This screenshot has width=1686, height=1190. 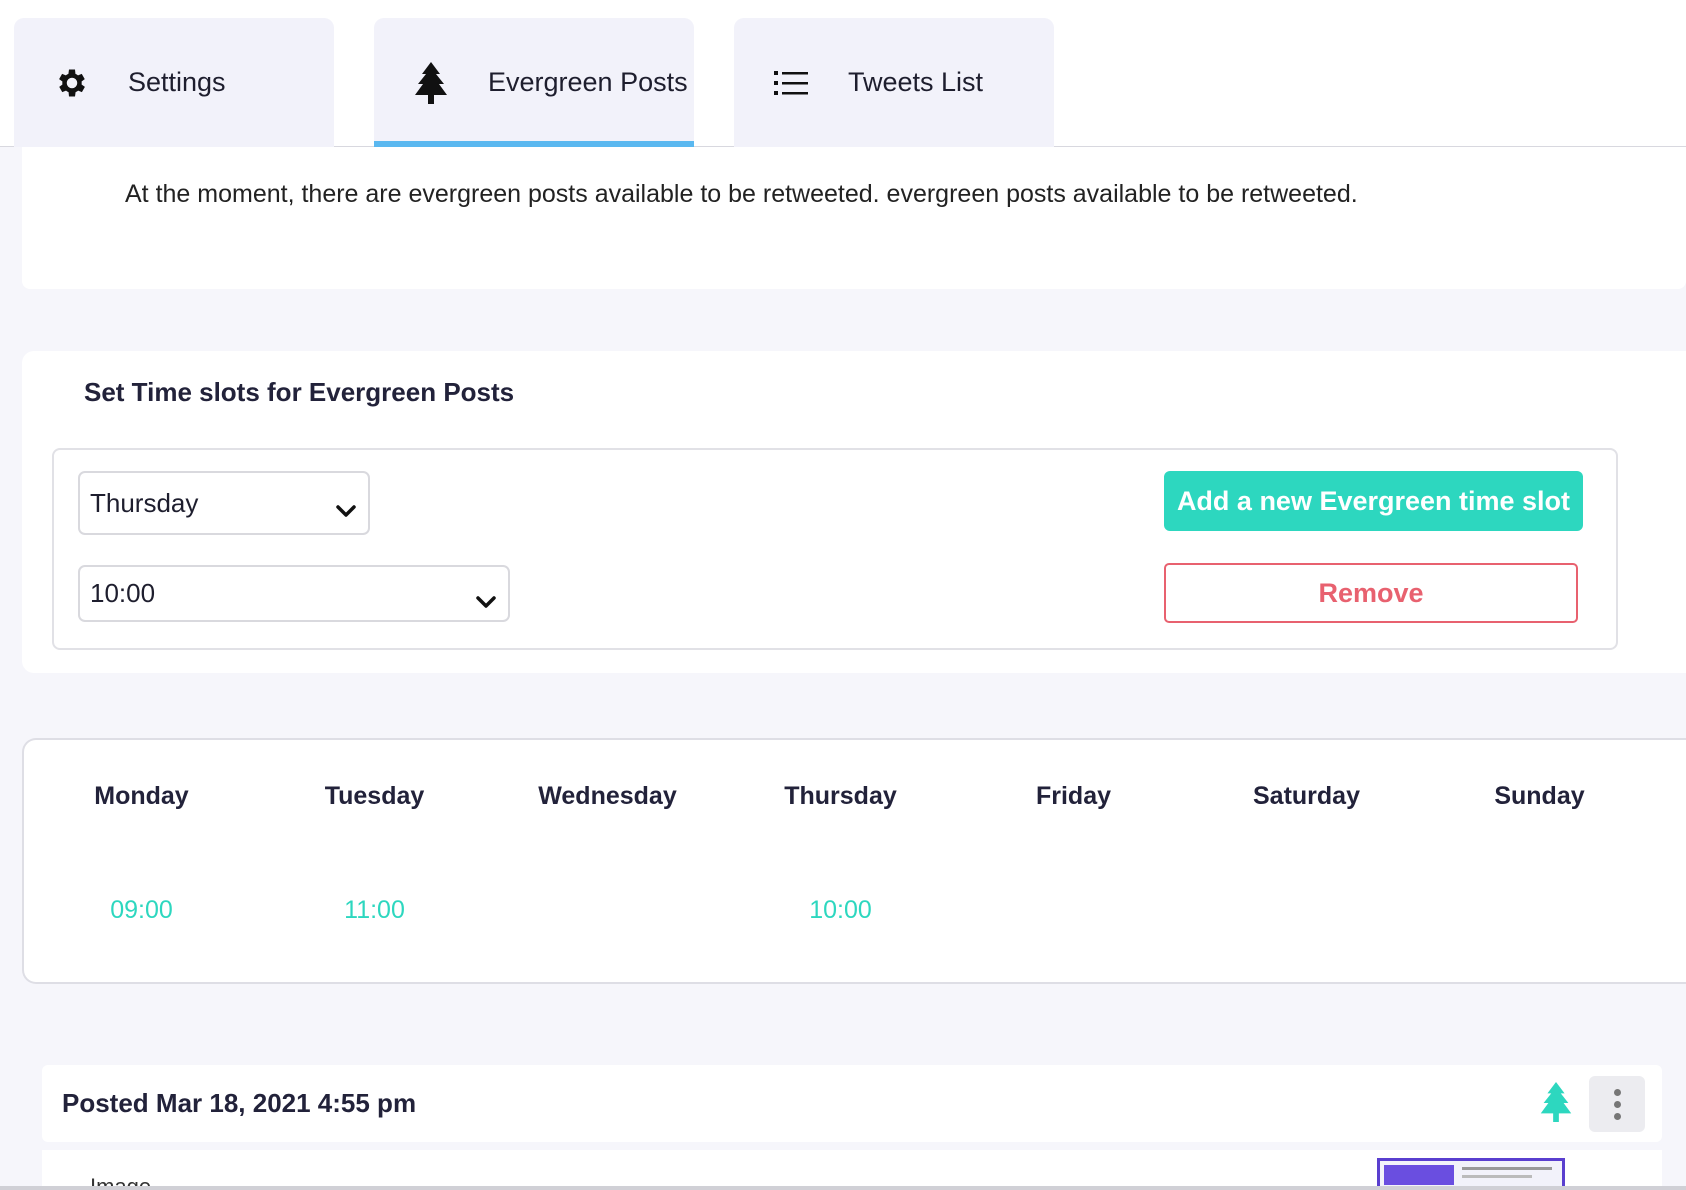 What do you see at coordinates (374, 863) in the screenshot?
I see `schedule-column-tuesday: Tuesday 11:00` at bounding box center [374, 863].